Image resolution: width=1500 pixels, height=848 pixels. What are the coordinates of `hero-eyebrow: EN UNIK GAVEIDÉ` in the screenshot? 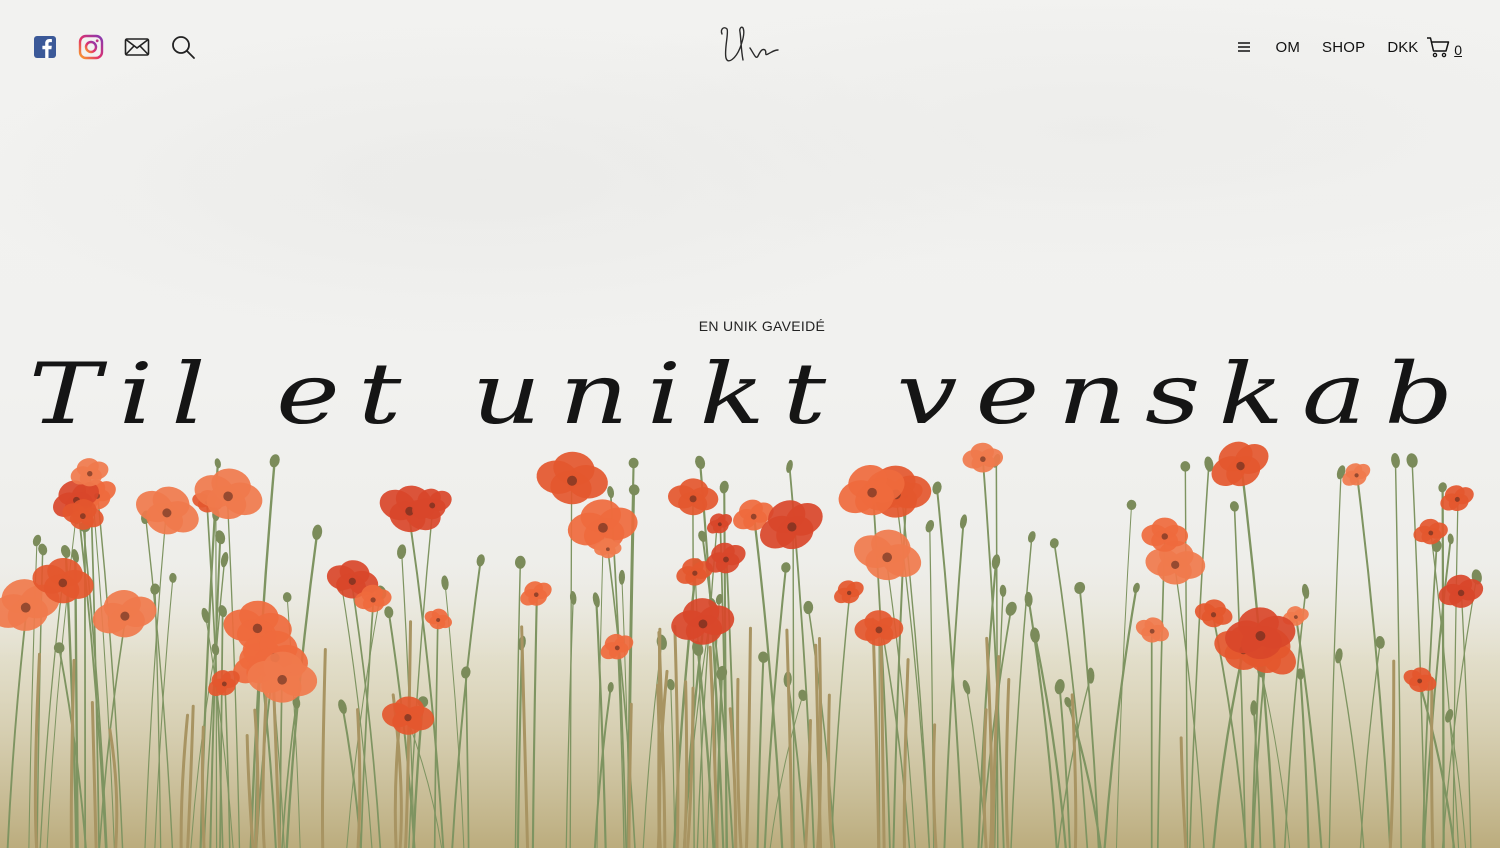 It's located at (762, 326).